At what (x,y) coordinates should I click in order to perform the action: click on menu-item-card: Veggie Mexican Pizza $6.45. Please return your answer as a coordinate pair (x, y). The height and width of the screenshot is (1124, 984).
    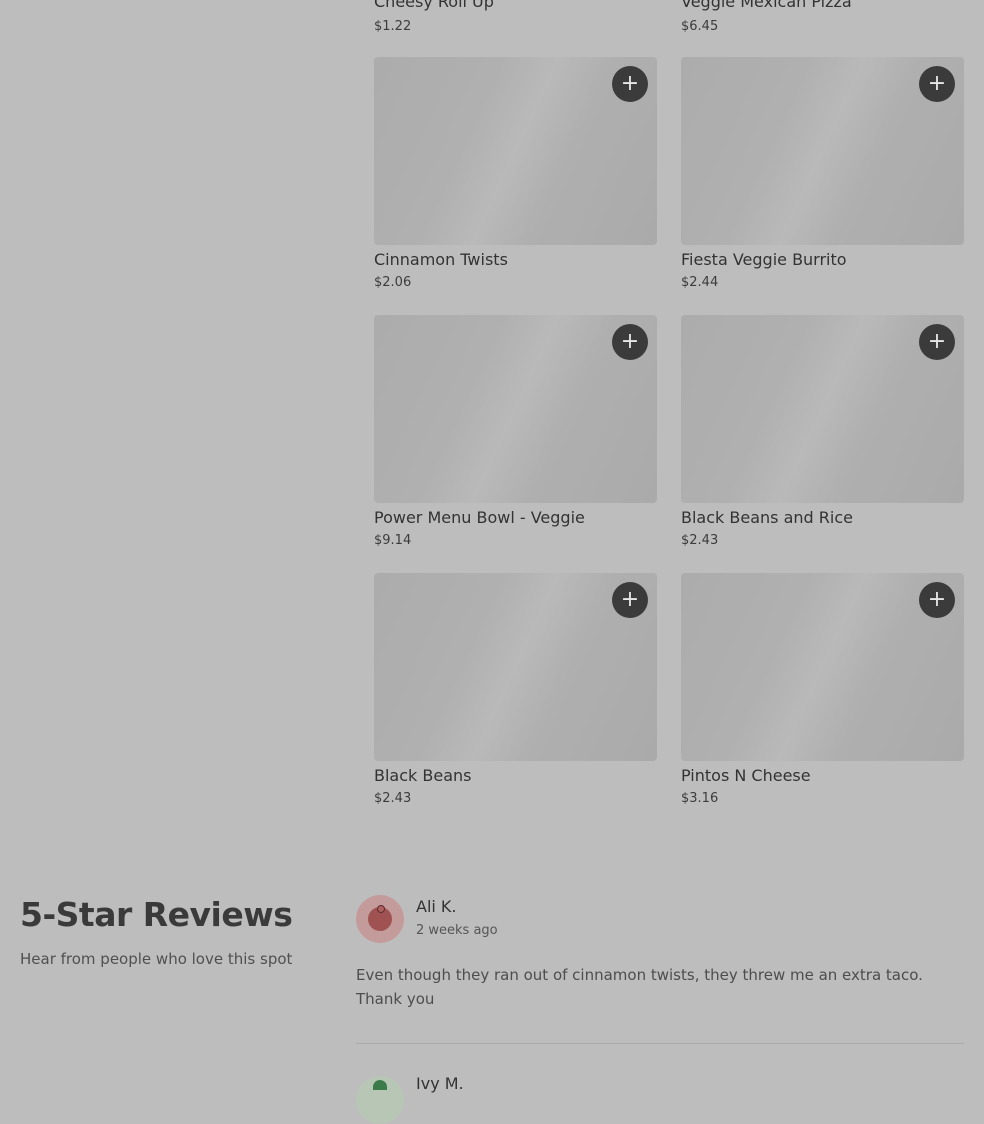
    Looking at the image, I should click on (766, 17).